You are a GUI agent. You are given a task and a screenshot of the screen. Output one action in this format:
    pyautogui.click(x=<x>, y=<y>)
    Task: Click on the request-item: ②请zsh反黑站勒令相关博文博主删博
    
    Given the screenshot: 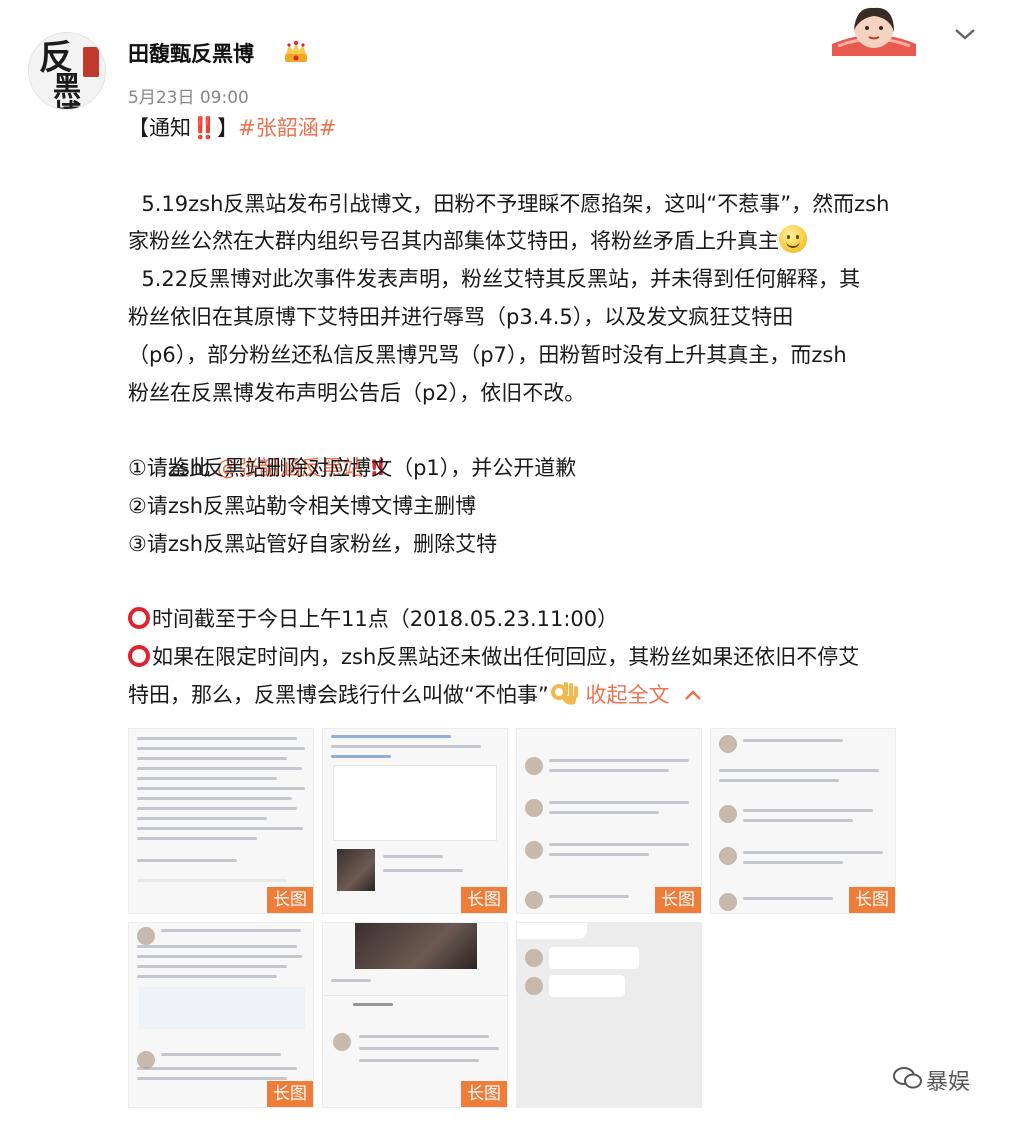 What is the action you would take?
    pyautogui.click(x=302, y=505)
    